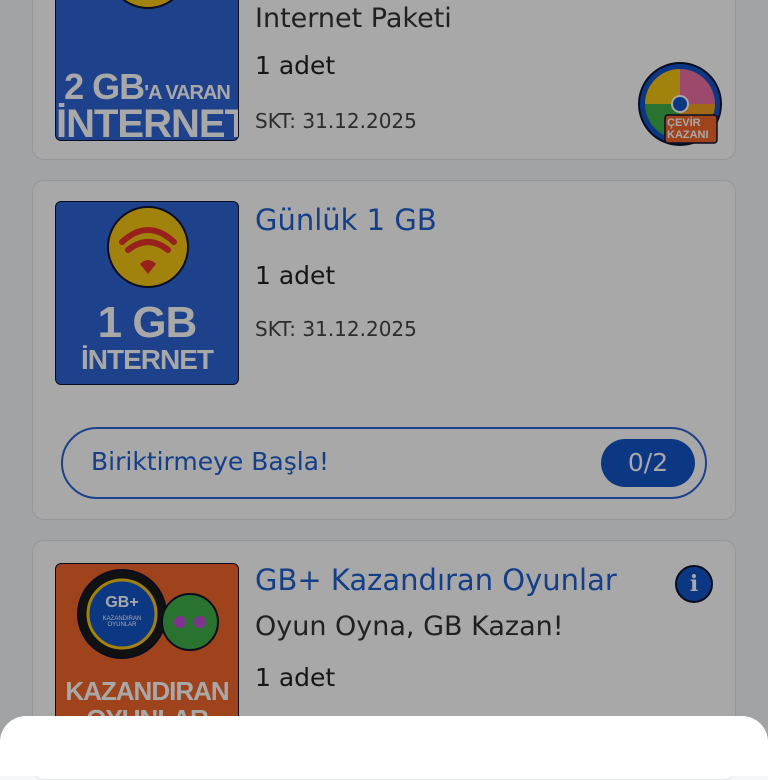 The width and height of the screenshot is (768, 780). Describe the element at coordinates (694, 584) in the screenshot. I see `info-icon: i` at that location.